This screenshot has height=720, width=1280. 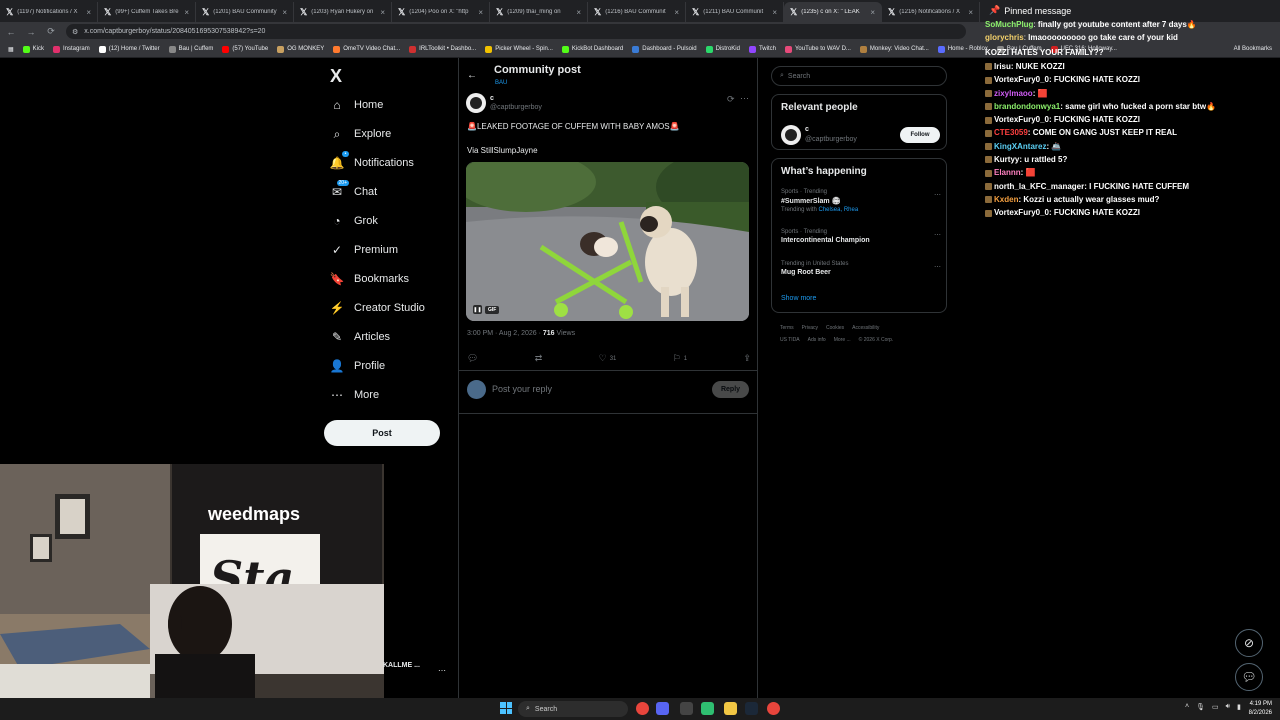 What do you see at coordinates (730, 389) in the screenshot?
I see `reply-button: Reply` at bounding box center [730, 389].